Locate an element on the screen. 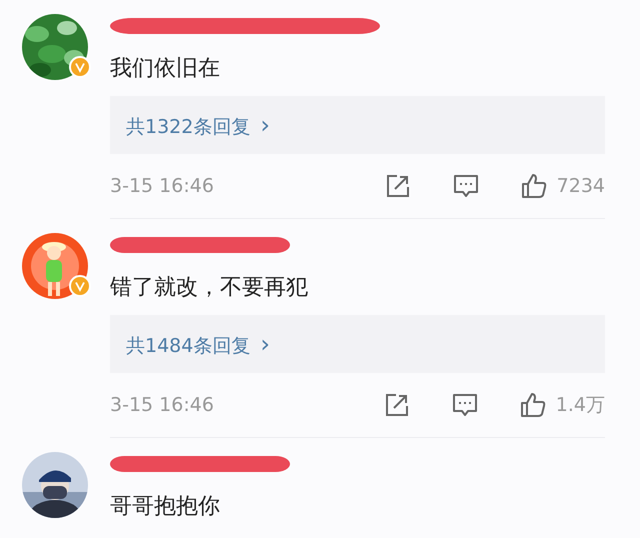 This screenshot has height=538, width=640. comment-text: 我们依旧在 is located at coordinates (165, 69).